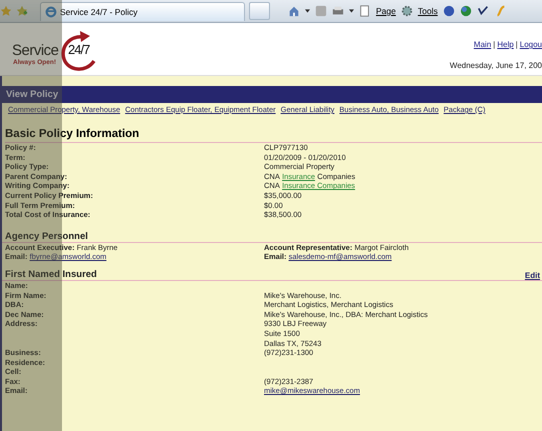  I want to click on tools-menu: Tools, so click(428, 11).